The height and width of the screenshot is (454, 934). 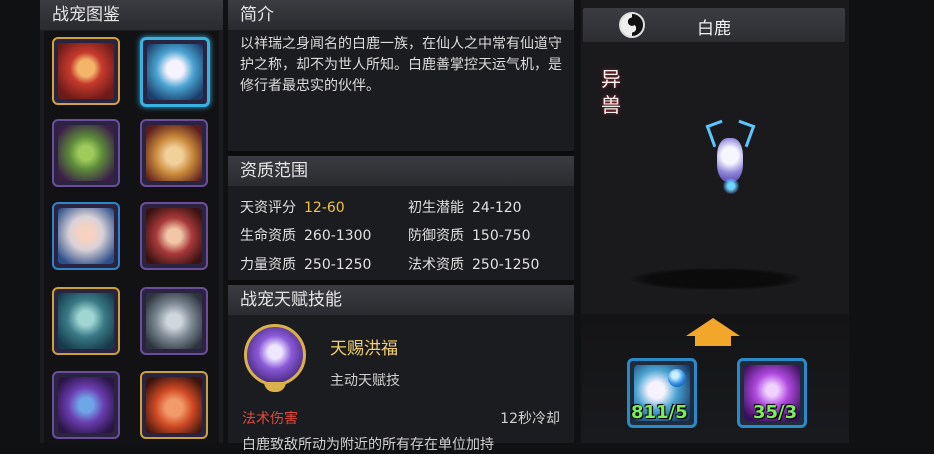 What do you see at coordinates (659, 412) in the screenshot?
I see `item-count: 811/5` at bounding box center [659, 412].